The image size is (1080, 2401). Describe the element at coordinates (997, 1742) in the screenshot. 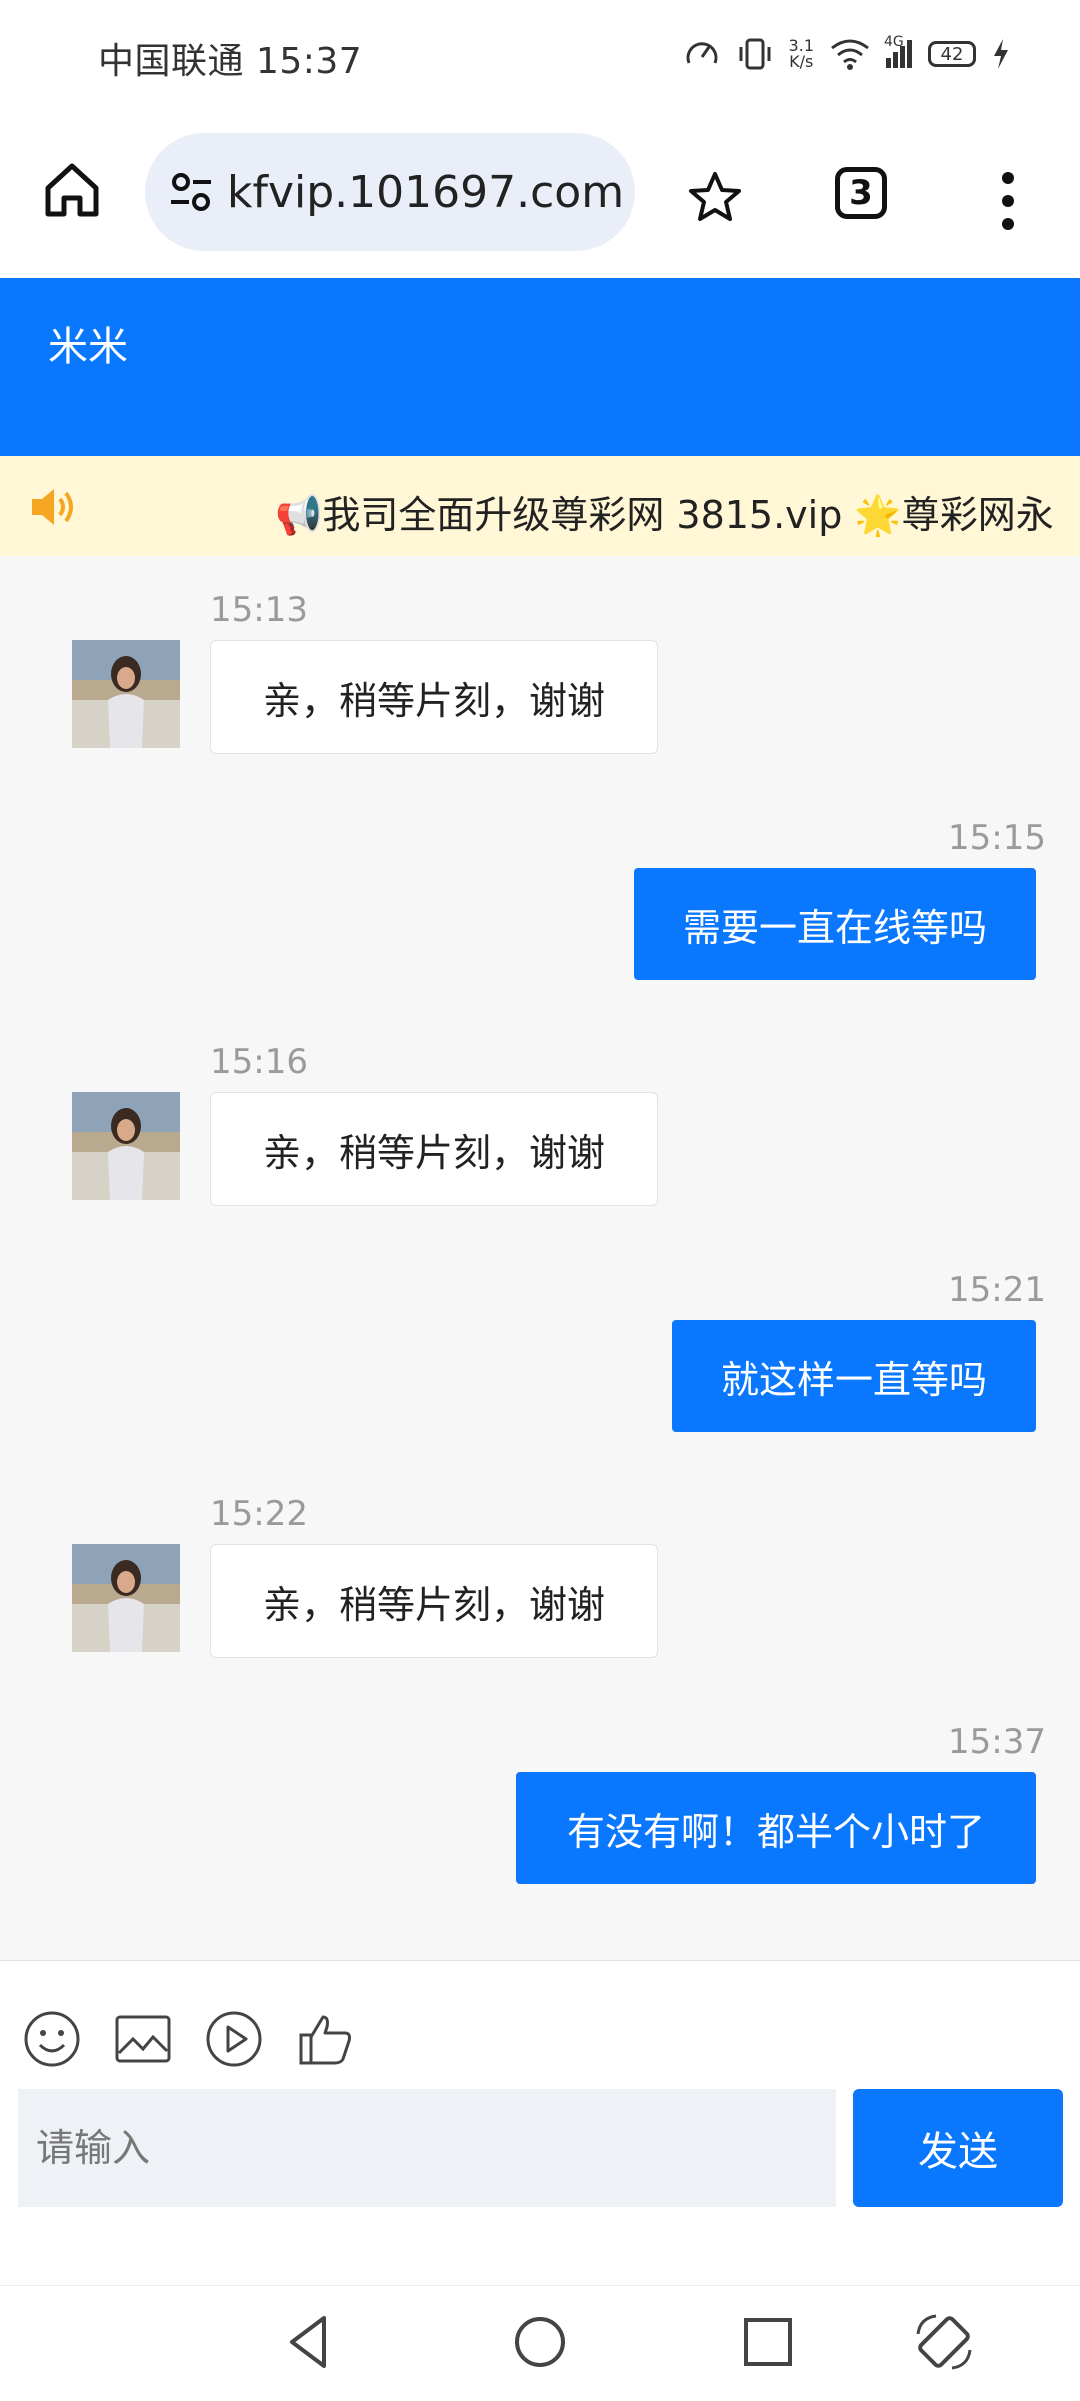

I see `message-time: 15:37` at that location.